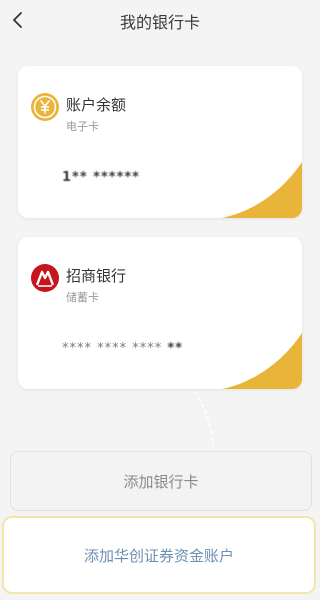 The image size is (320, 600). Describe the element at coordinates (175, 348) in the screenshot. I see `card-number-suffix: **` at that location.